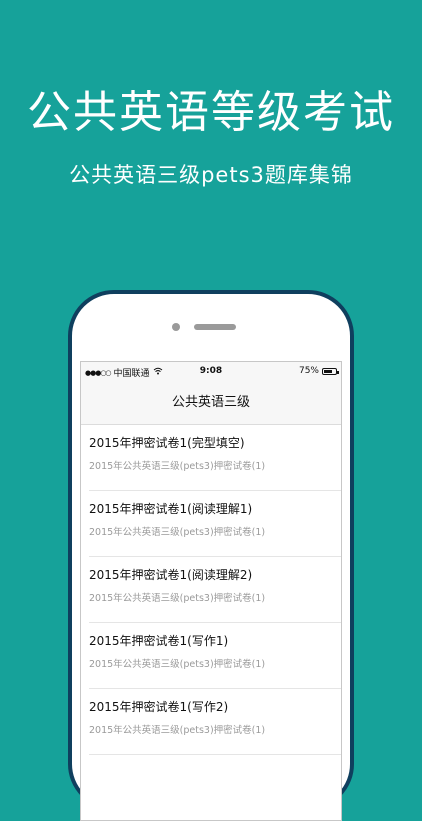 This screenshot has height=821, width=422. What do you see at coordinates (159, 707) in the screenshot?
I see `list-item-title: 2015年押密试卷1(写作2)` at bounding box center [159, 707].